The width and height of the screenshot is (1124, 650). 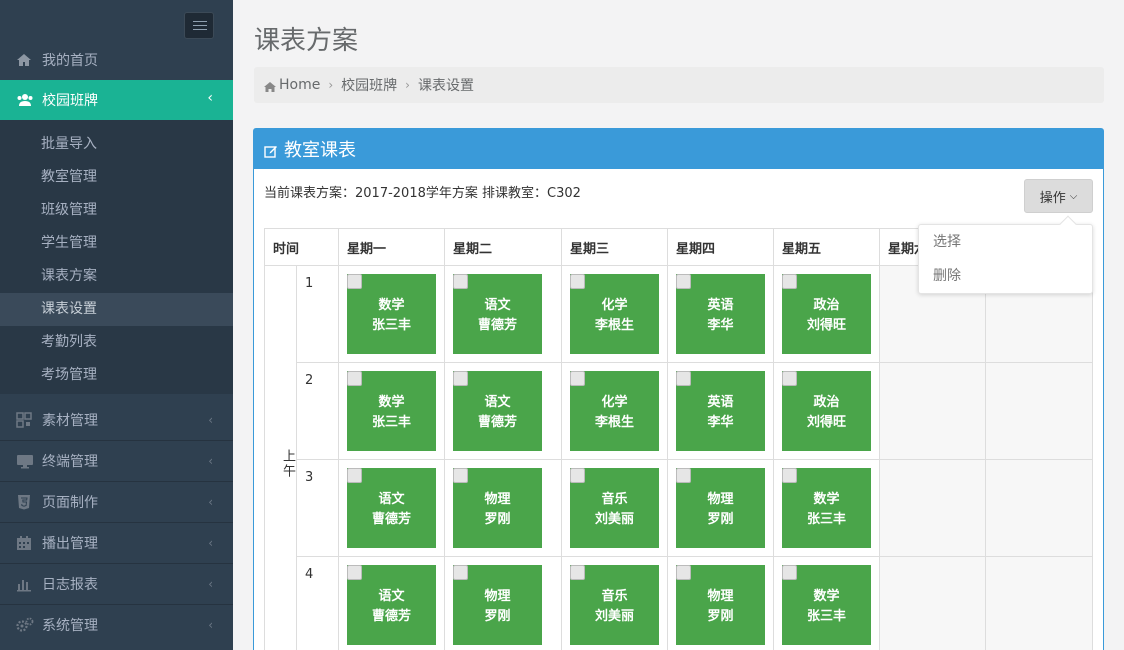 What do you see at coordinates (70, 626) in the screenshot?
I see `nav-system-label: 系统管理` at bounding box center [70, 626].